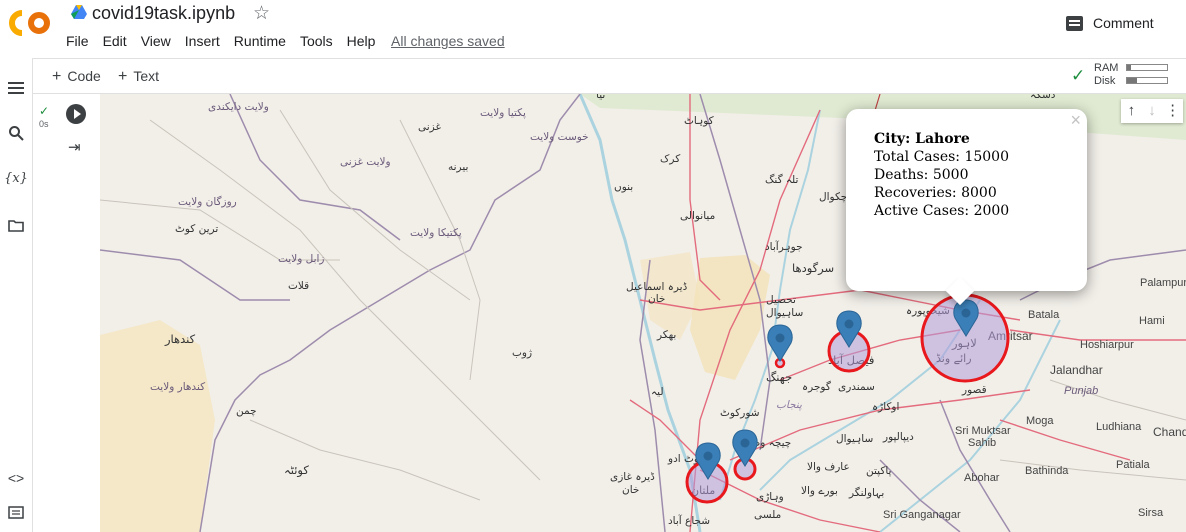  What do you see at coordinates (1132, 80) in the screenshot?
I see `disk-bar-fill` at bounding box center [1132, 80].